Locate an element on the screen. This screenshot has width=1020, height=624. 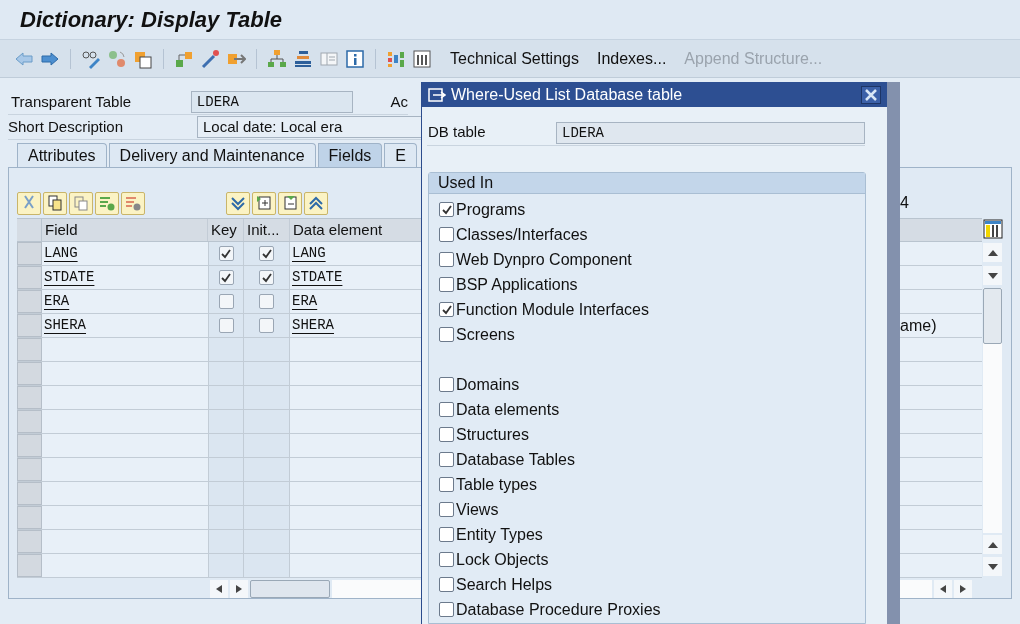
data-element-link: STDATE is located at coordinates (317, 277).